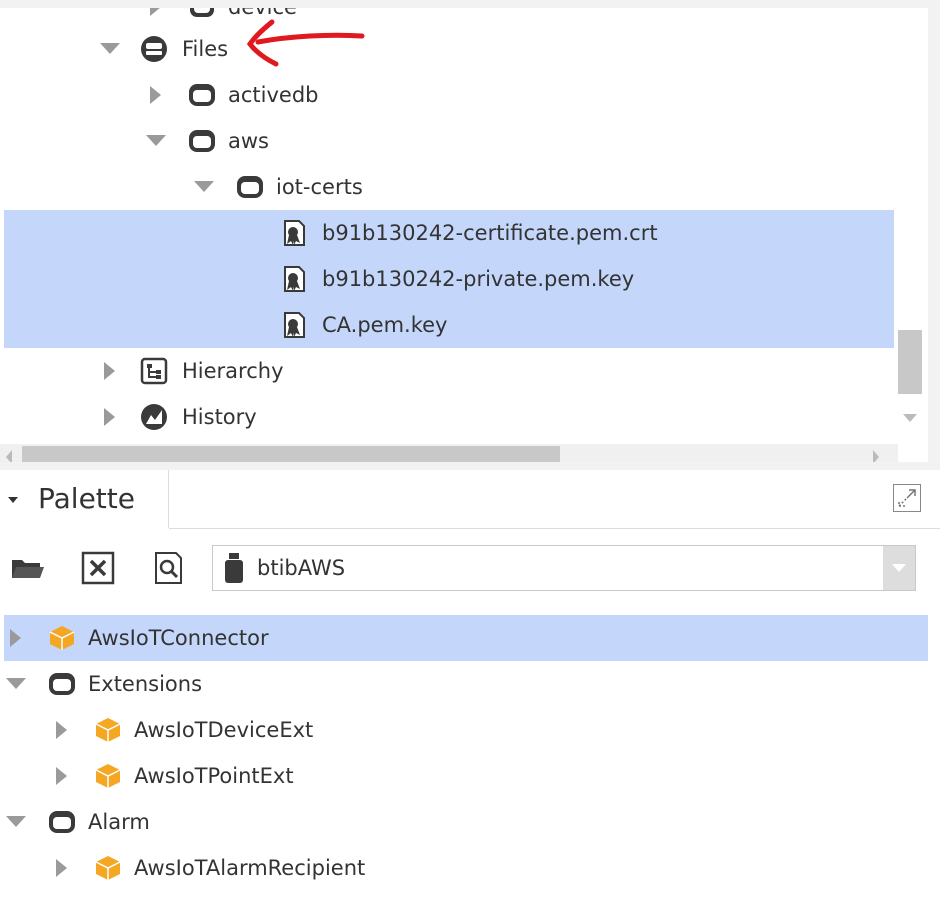  I want to click on module-select-value: btibAWS, so click(301, 568).